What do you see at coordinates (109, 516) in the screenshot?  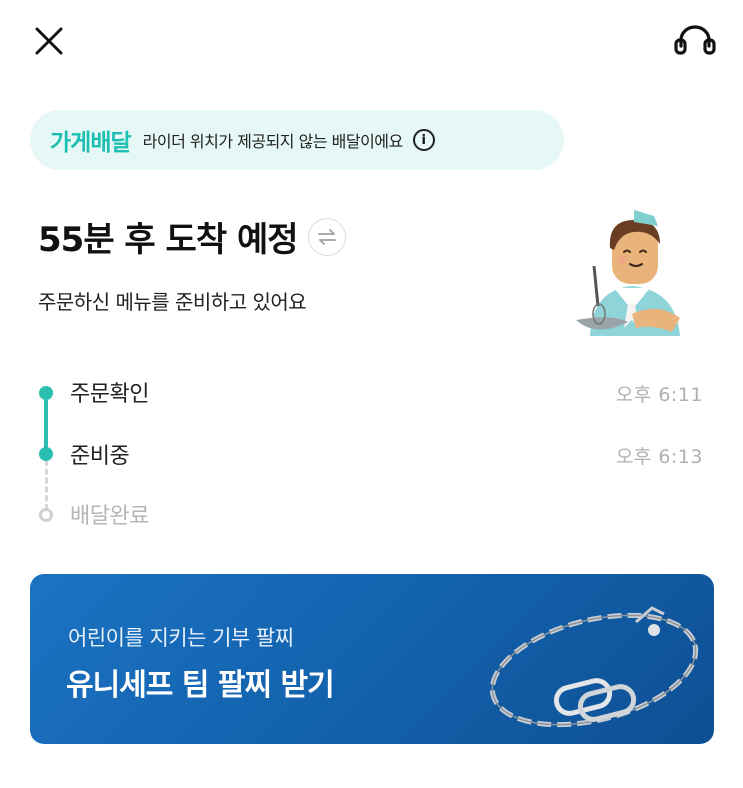 I see `timeline-step-label: 배달완료` at bounding box center [109, 516].